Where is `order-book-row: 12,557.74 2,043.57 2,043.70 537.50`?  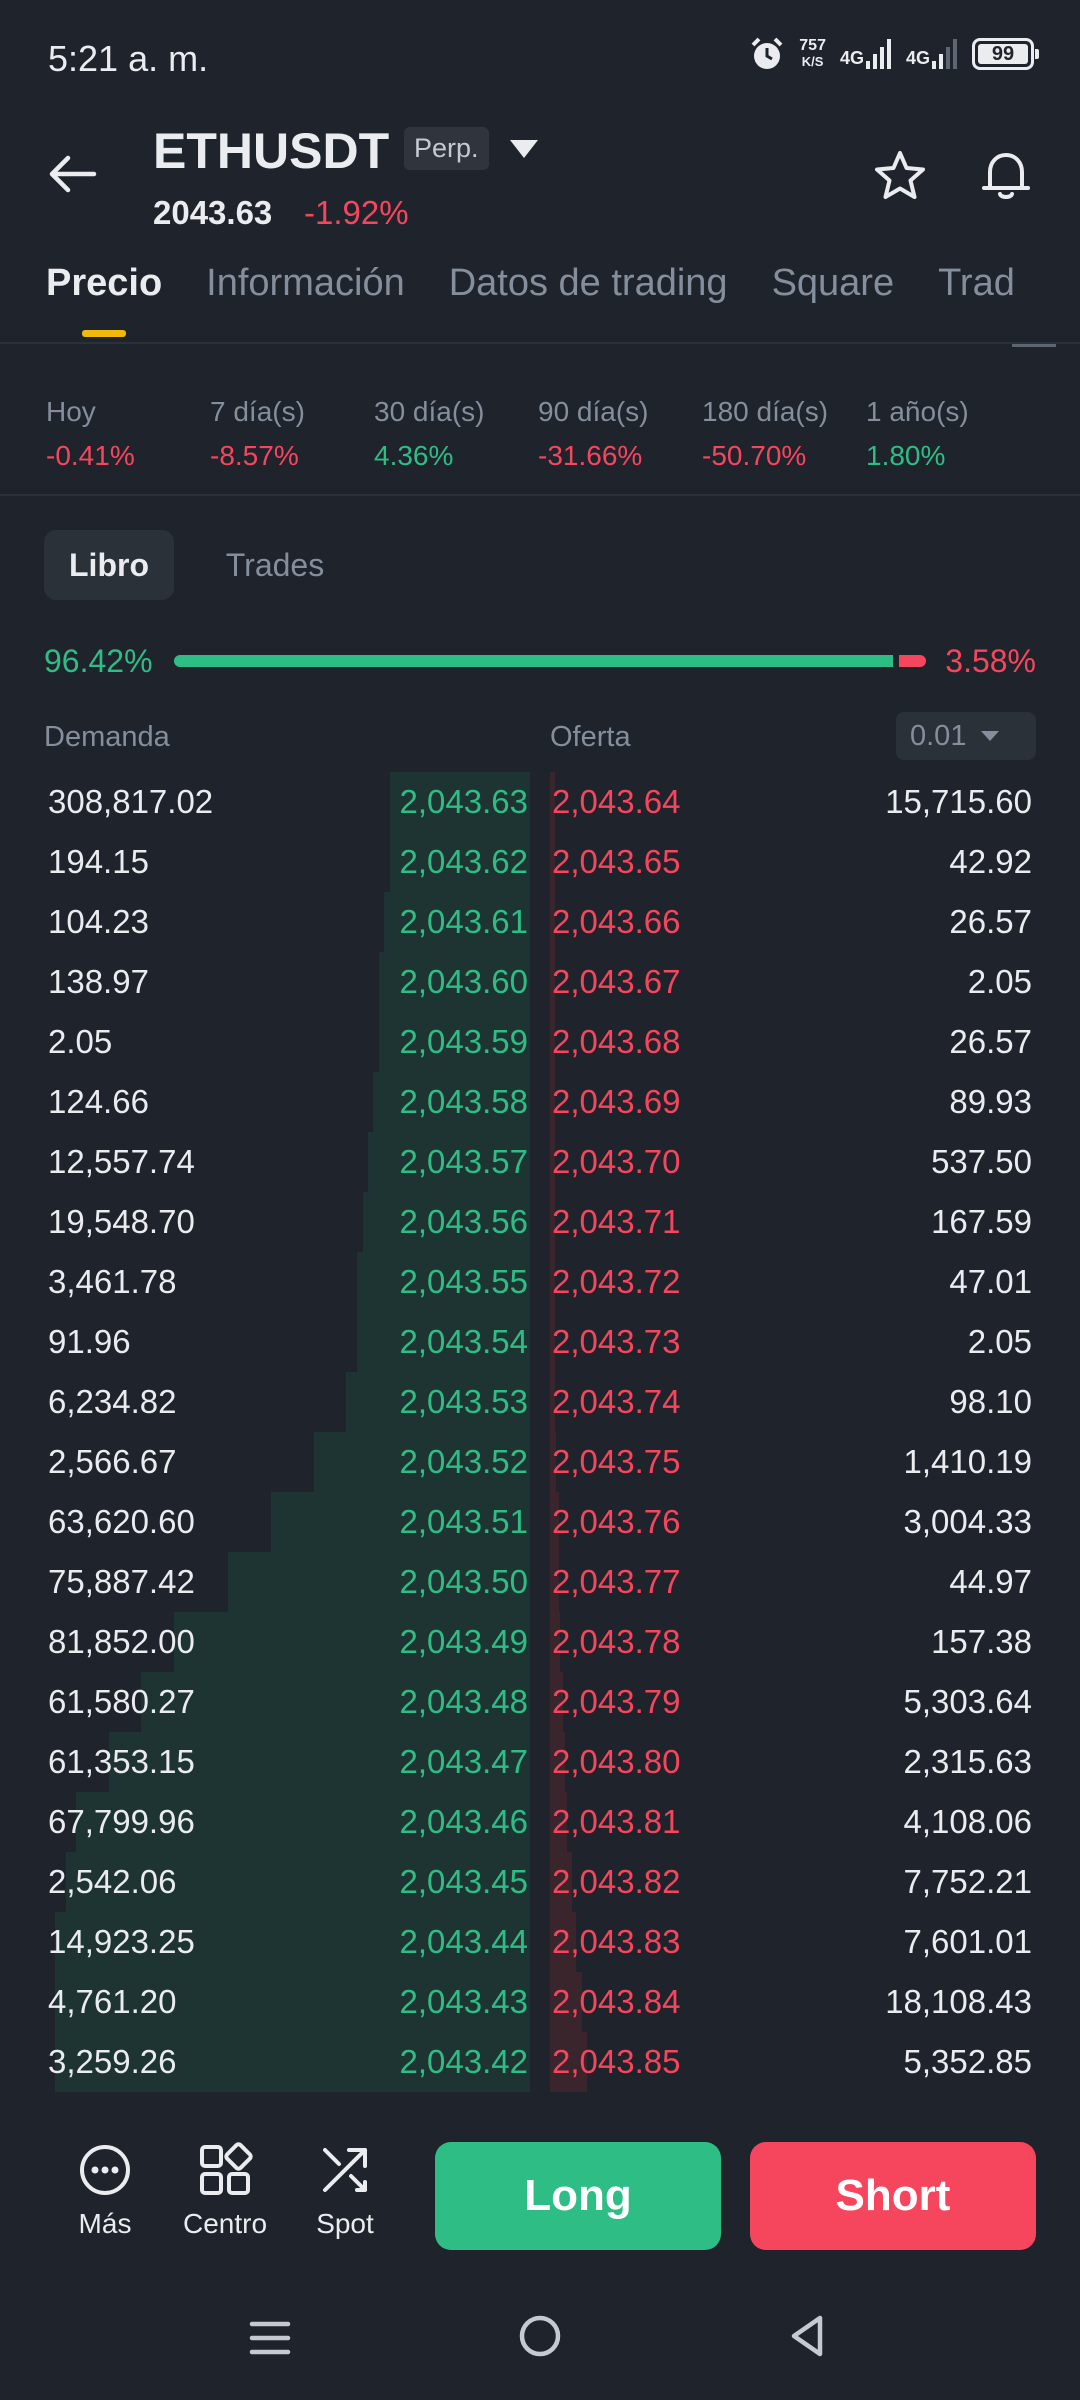
order-book-row: 12,557.74 2,043.57 2,043.70 537.50 is located at coordinates (540, 1162).